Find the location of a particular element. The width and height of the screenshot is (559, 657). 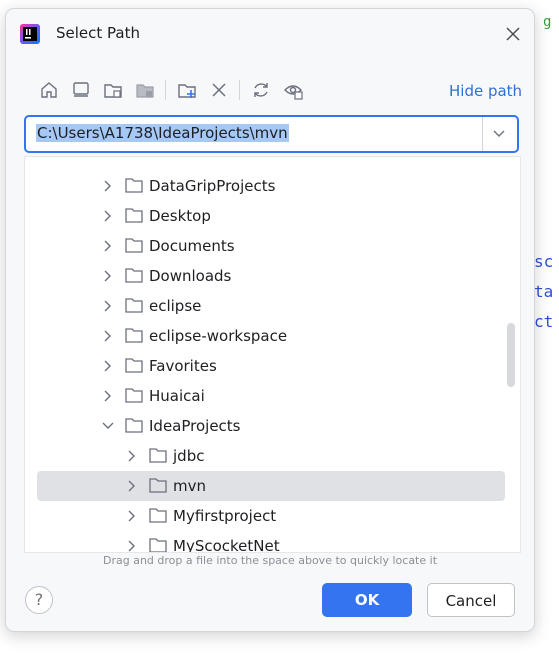

tree-row: Desktop is located at coordinates (271, 216).